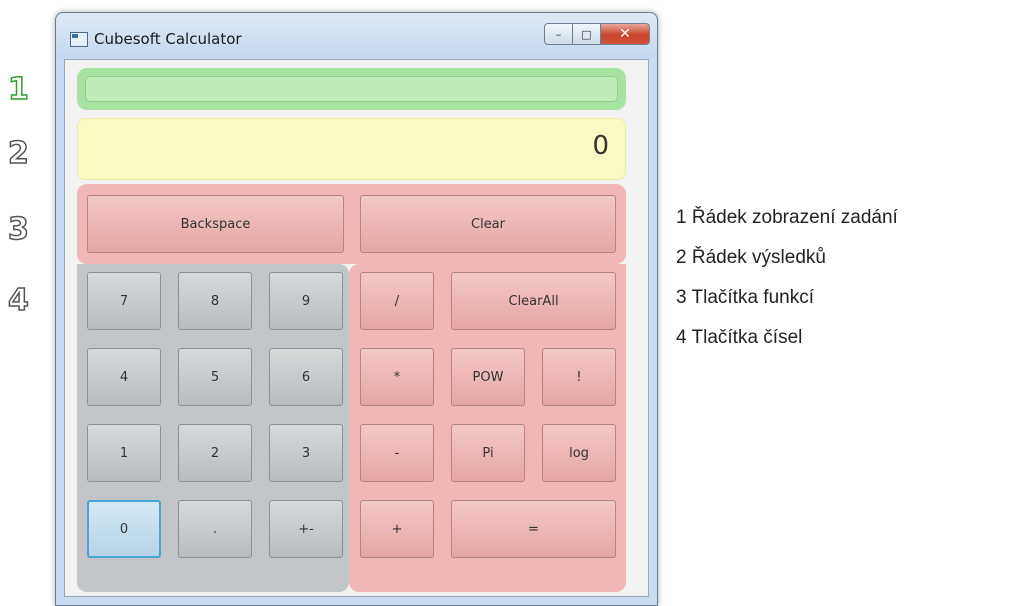  I want to click on factorial-button: !, so click(579, 377).